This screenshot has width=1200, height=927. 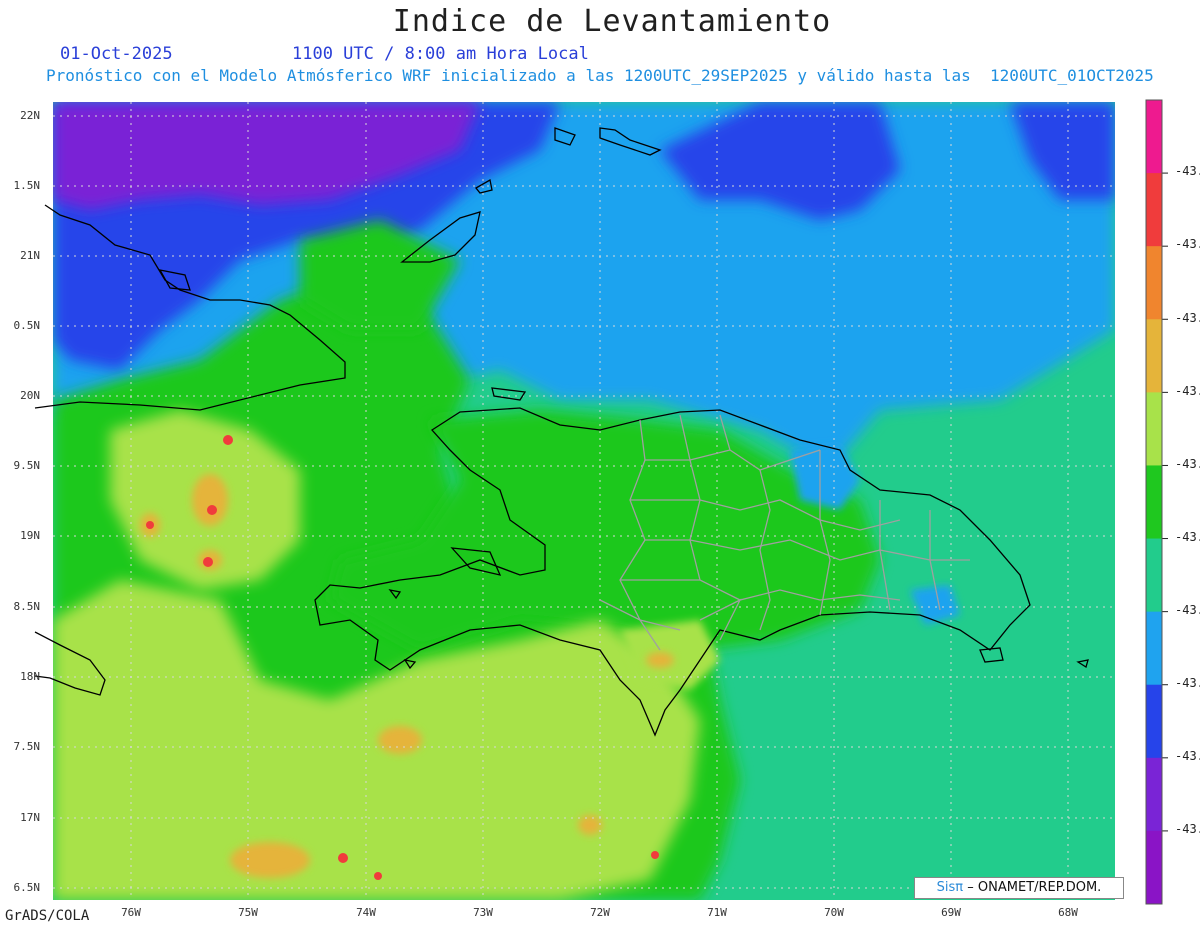 I want to click on lon-label: 71W, so click(x=717, y=912).